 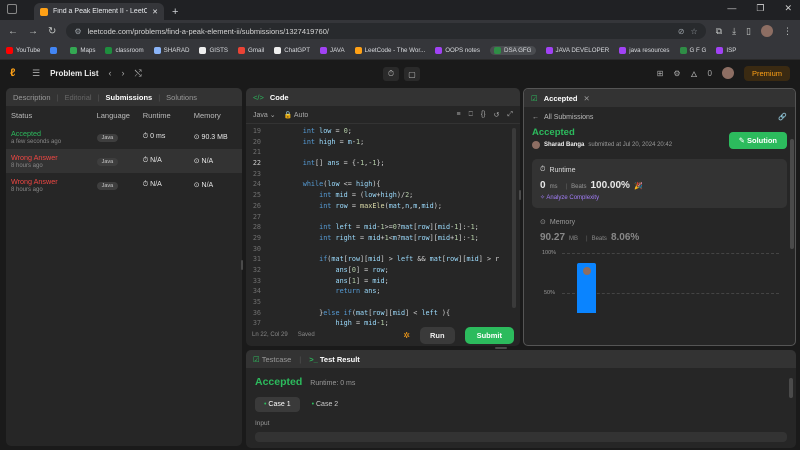 What do you see at coordinates (171, 50) in the screenshot?
I see `bookmark-item: SHARAD` at bounding box center [171, 50].